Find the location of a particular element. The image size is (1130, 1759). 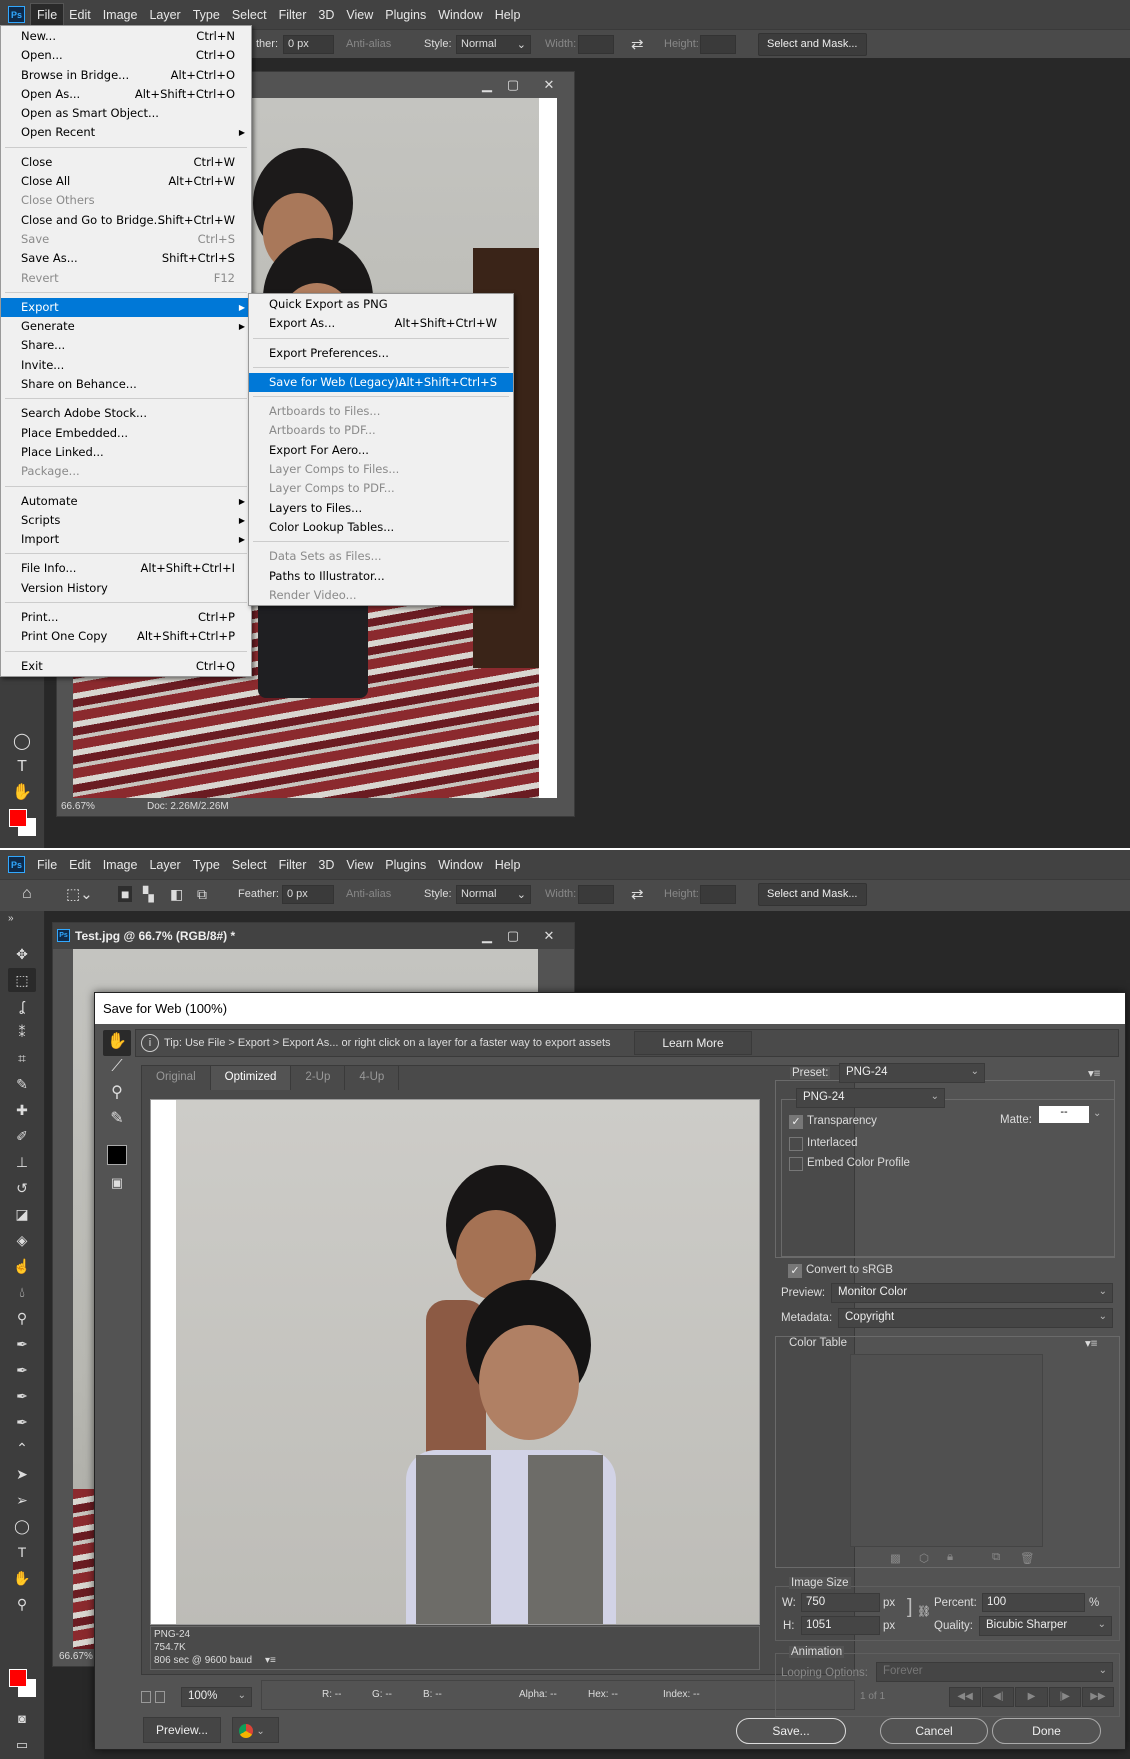

lock-color-icon: 🔒︎ is located at coordinates (950, 1557).